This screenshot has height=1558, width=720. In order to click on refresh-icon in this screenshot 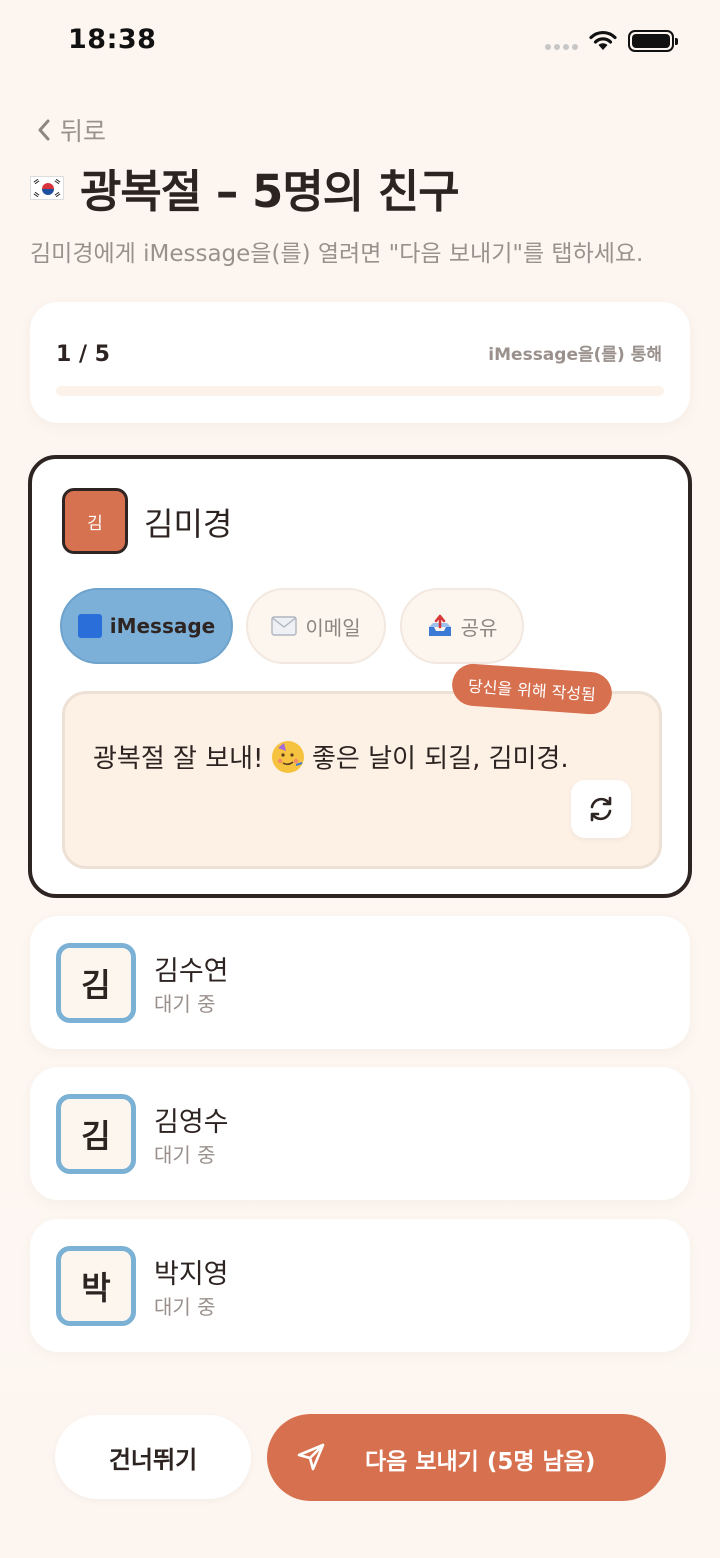, I will do `click(601, 809)`.